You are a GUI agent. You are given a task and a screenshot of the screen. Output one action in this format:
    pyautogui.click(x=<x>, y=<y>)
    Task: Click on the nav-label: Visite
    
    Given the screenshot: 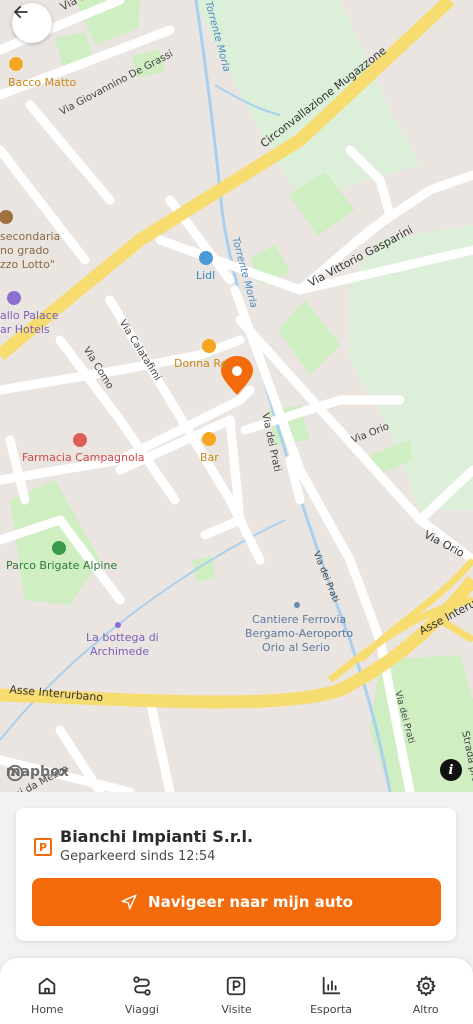 What is the action you would take?
    pyautogui.click(x=236, y=1009)
    